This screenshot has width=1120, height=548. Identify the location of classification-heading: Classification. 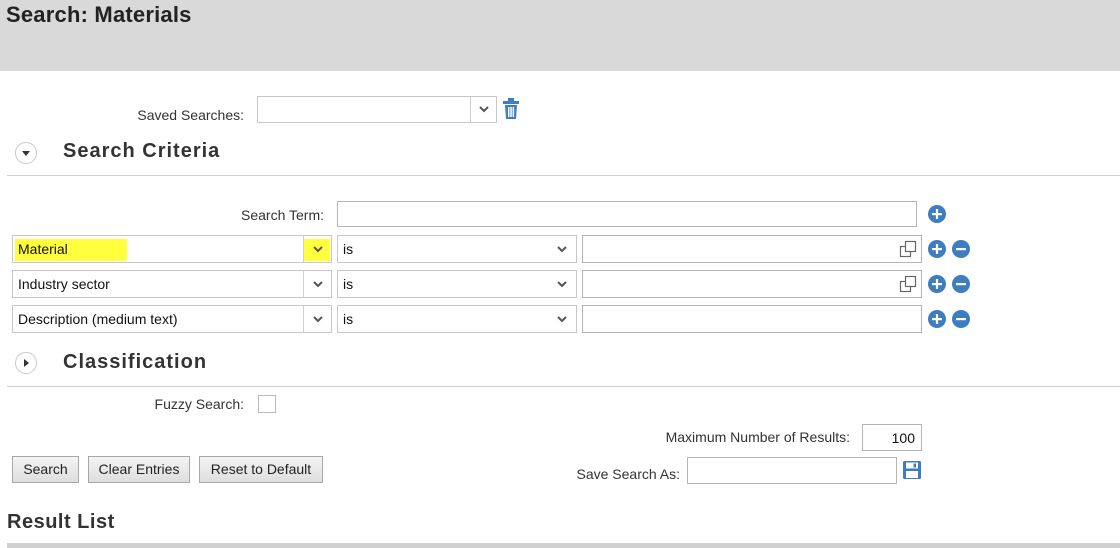
(135, 362).